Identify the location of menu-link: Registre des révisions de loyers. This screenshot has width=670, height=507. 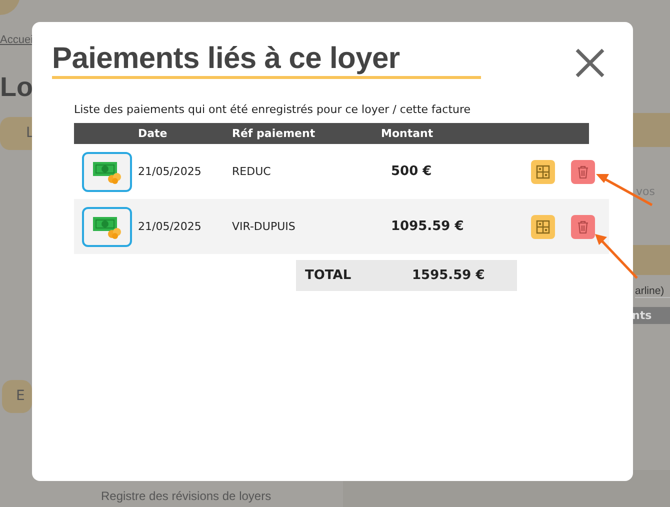
(186, 496).